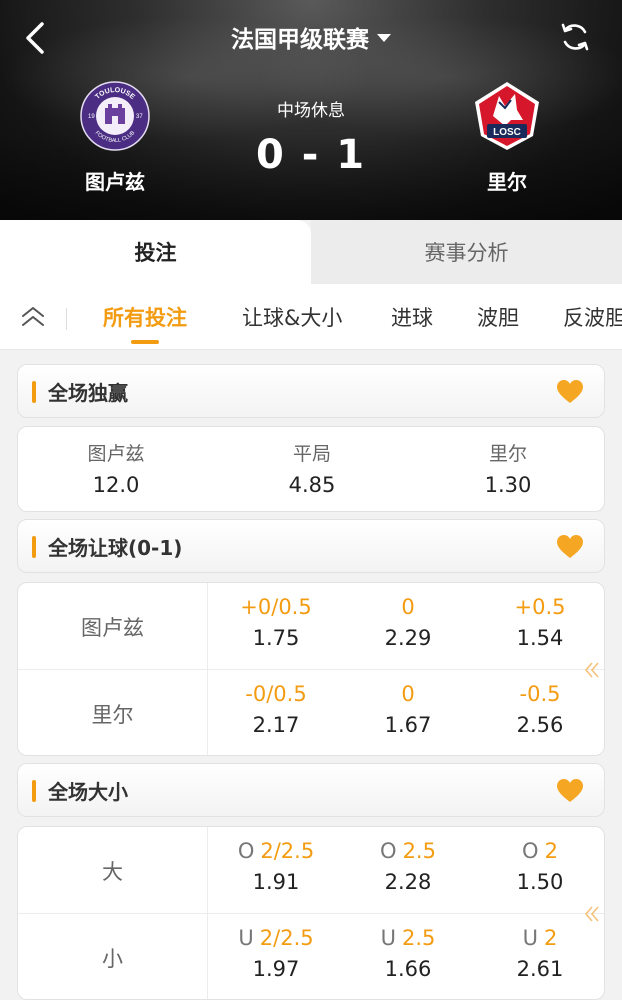 Image resolution: width=622 pixels, height=1000 pixels. Describe the element at coordinates (539, 956) in the screenshot. I see `ou-option: U2 2.61` at that location.